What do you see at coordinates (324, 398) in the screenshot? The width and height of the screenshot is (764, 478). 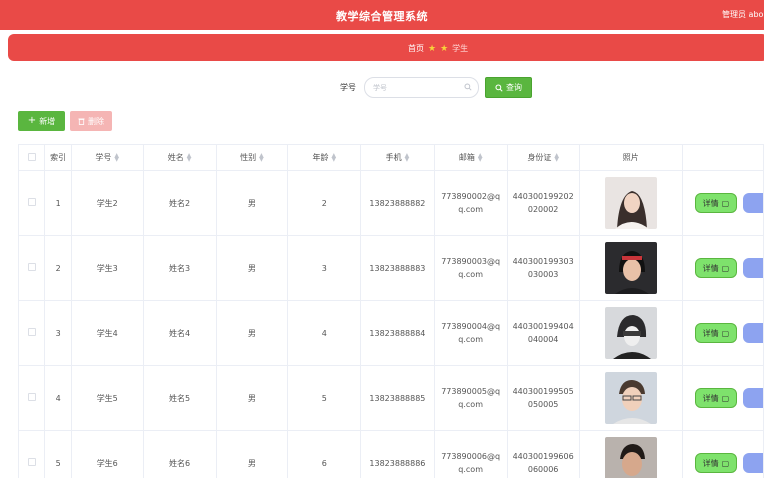 I see `cell-age: 5` at bounding box center [324, 398].